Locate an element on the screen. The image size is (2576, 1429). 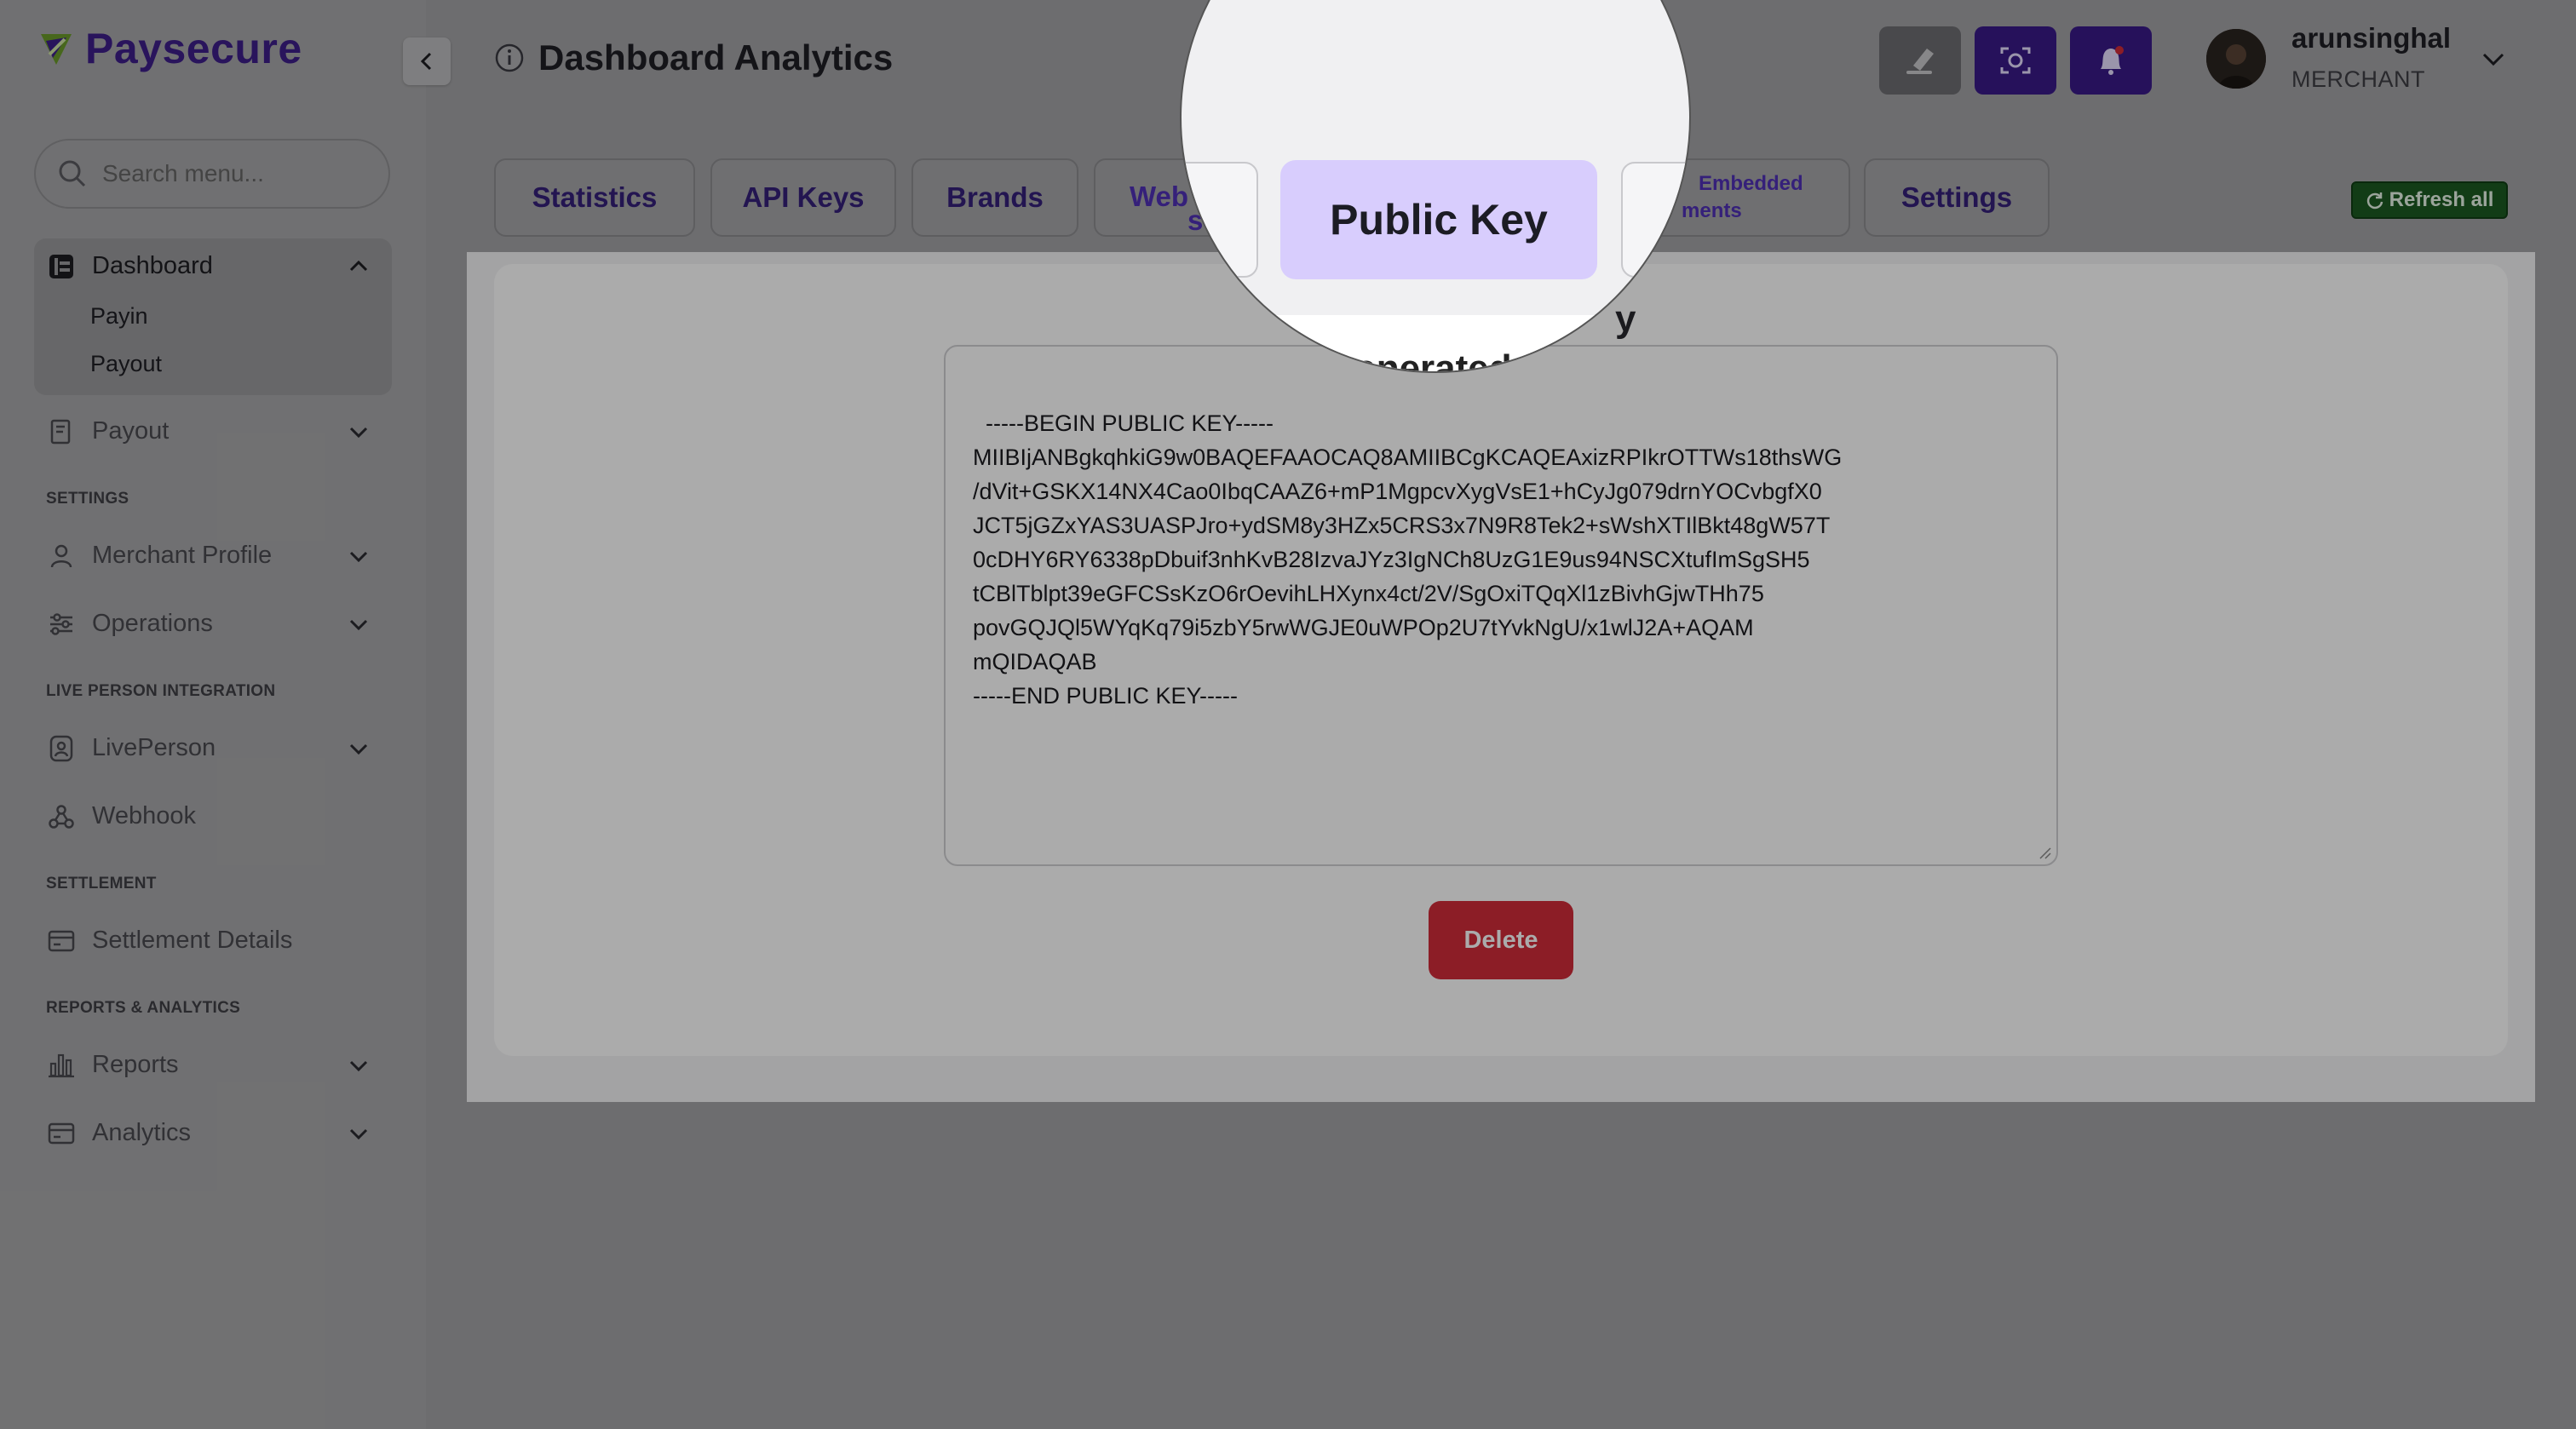
user-icon is located at coordinates (61, 555).